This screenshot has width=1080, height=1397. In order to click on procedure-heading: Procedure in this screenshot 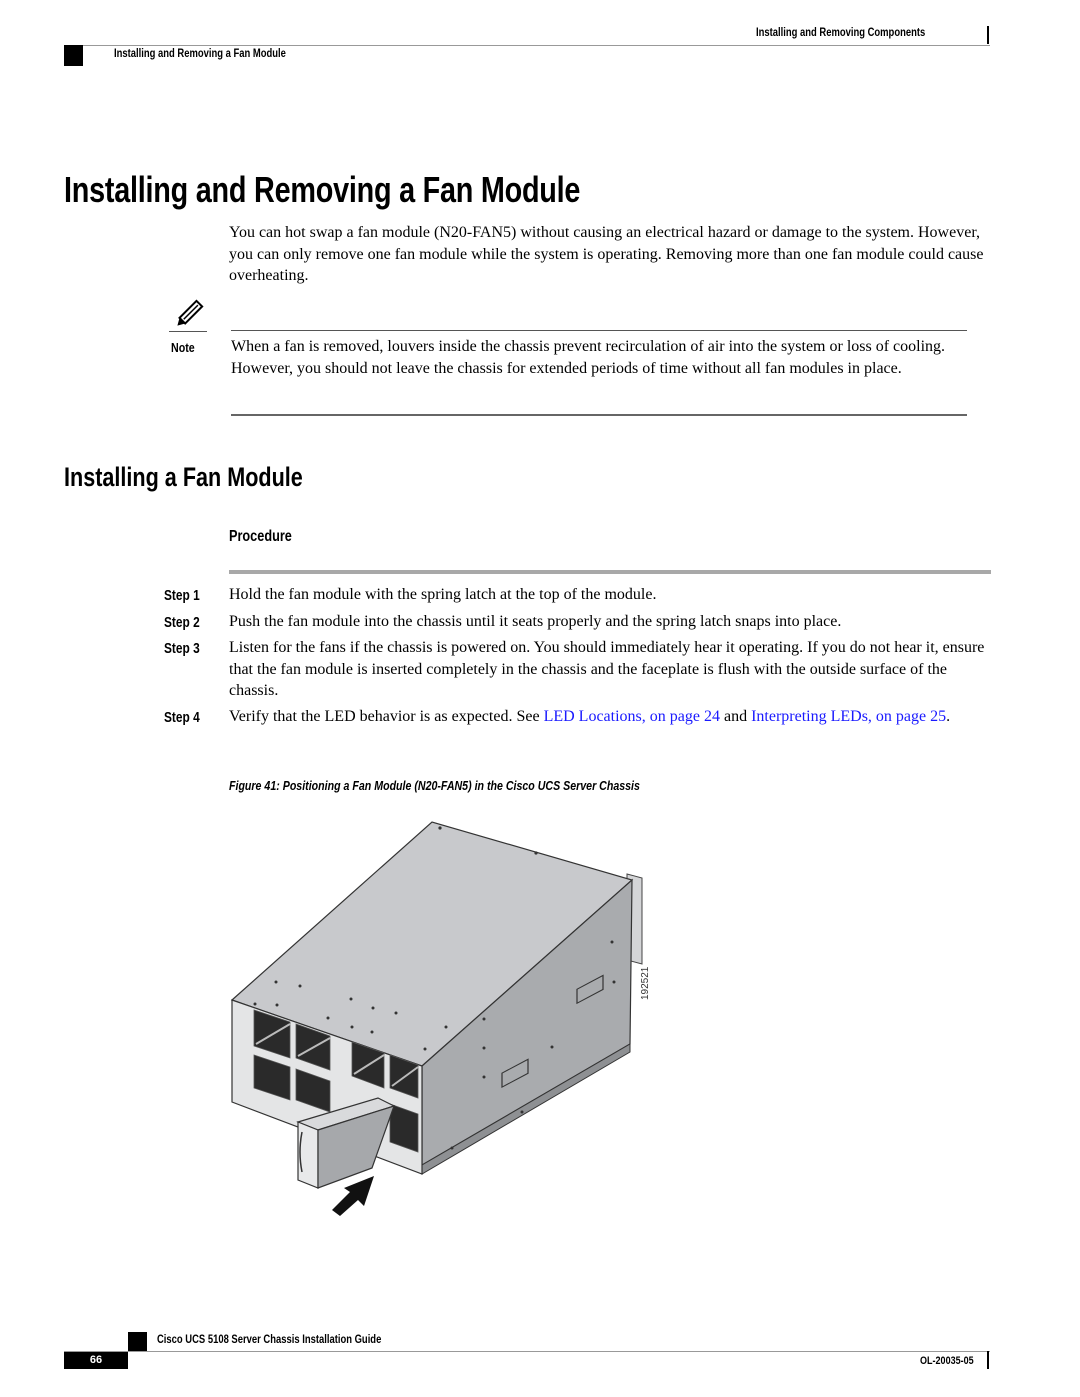, I will do `click(260, 536)`.